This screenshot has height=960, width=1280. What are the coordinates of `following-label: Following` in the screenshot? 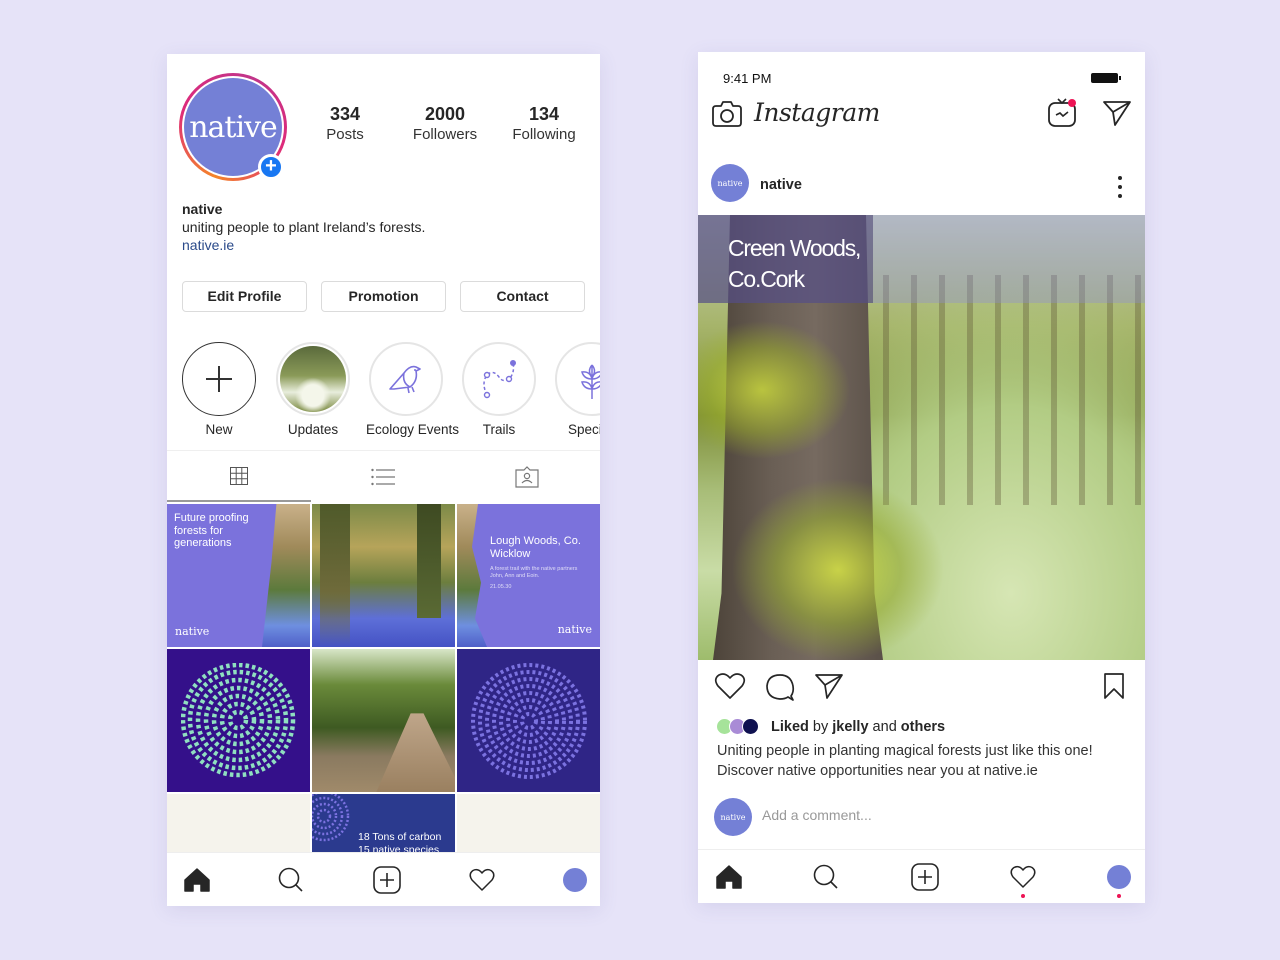 It's located at (544, 134).